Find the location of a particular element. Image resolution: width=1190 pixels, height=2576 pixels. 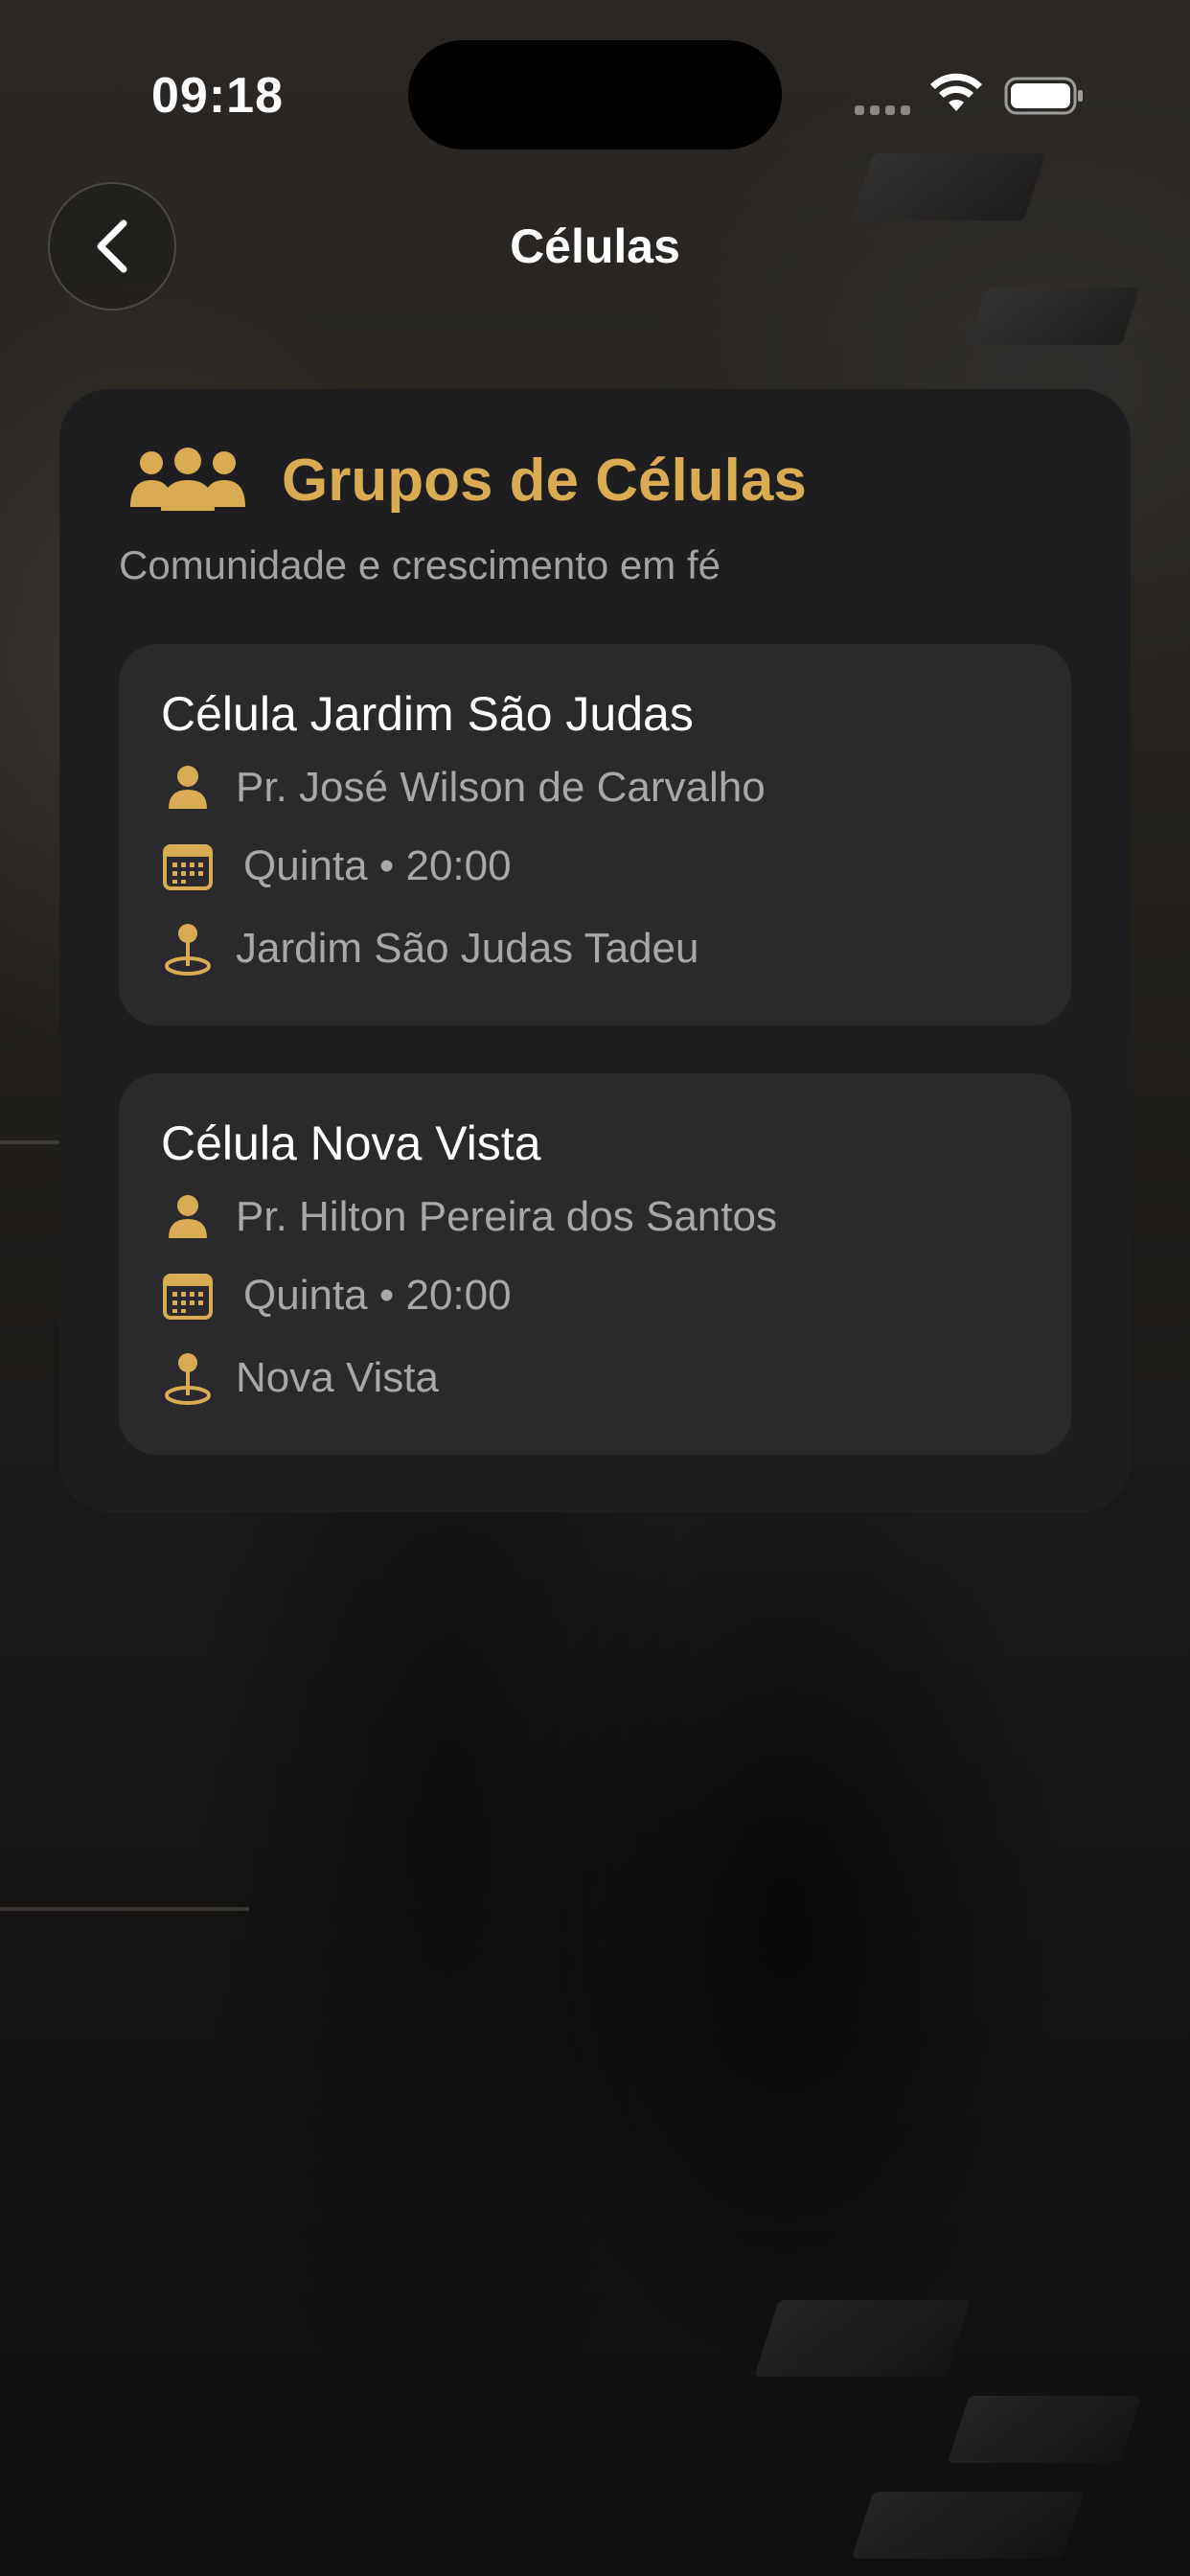

page-title: Células is located at coordinates (595, 246).